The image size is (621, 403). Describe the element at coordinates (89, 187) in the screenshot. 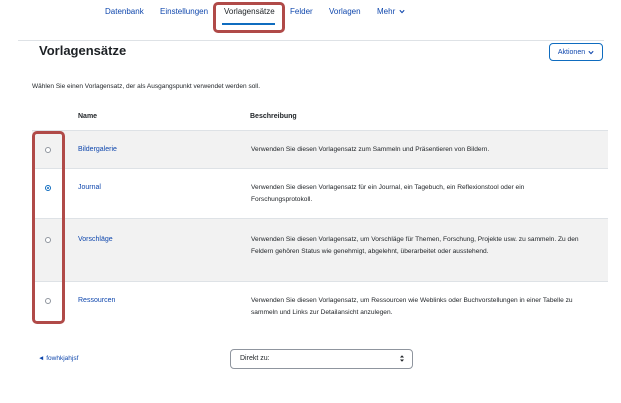

I see `preset-name: Journal` at that location.